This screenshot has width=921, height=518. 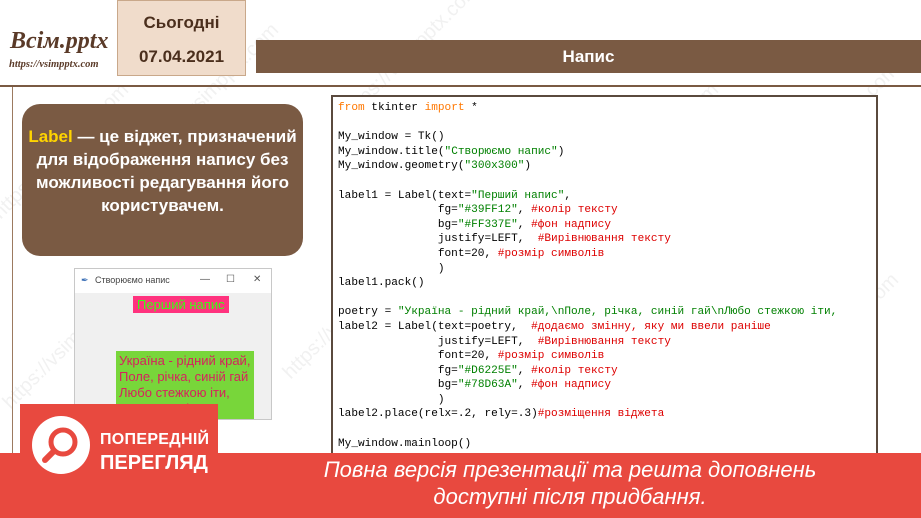 I want to click on code-token: "#D6225E", so click(x=487, y=370).